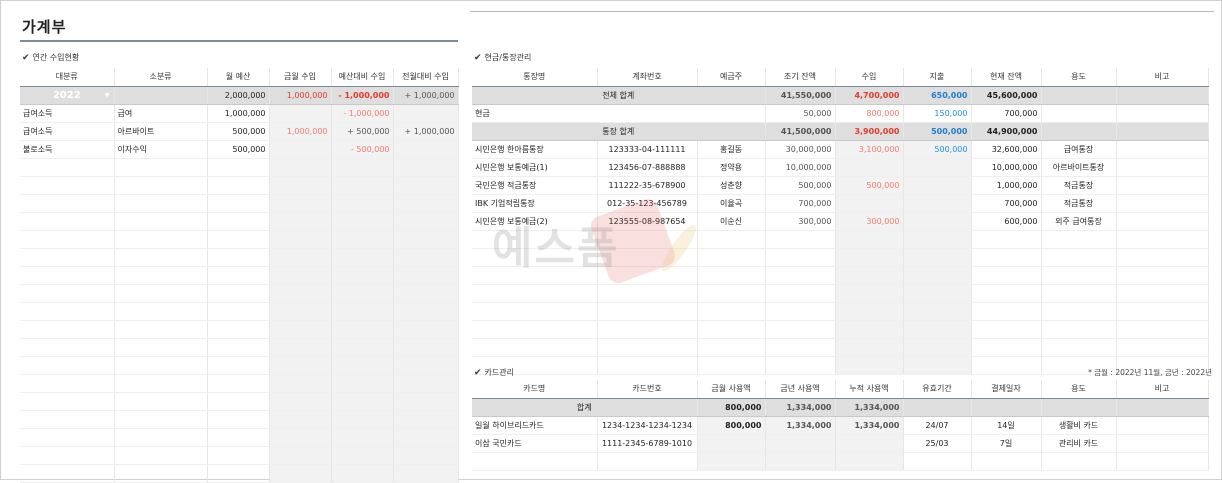 This screenshot has width=1222, height=483. I want to click on cell-purpose: 생활비 카드, so click(1079, 425).